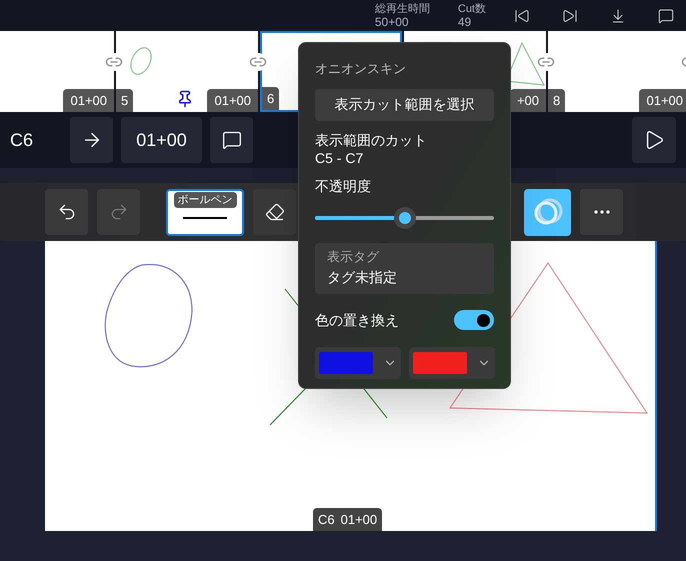 This screenshot has height=561, width=686. What do you see at coordinates (528, 100) in the screenshot?
I see `duration-badge: +00` at bounding box center [528, 100].